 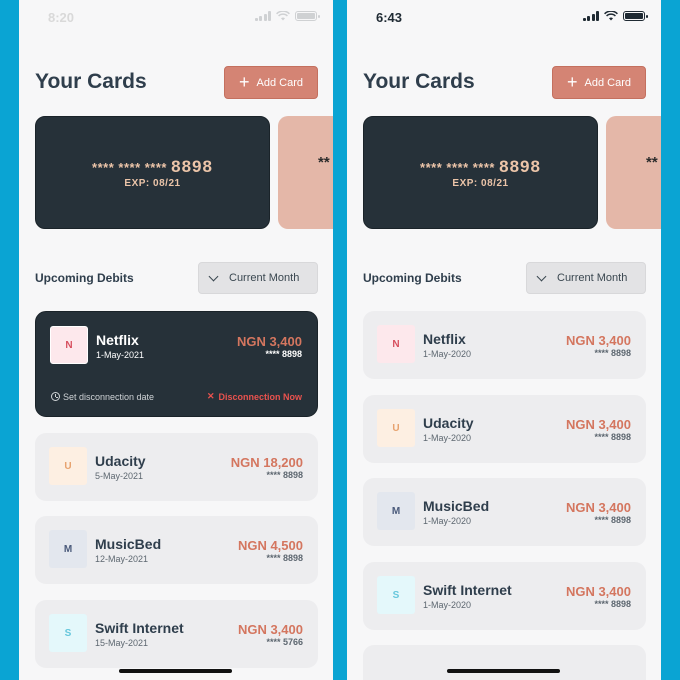 I want to click on battery-icon, so click(x=307, y=16).